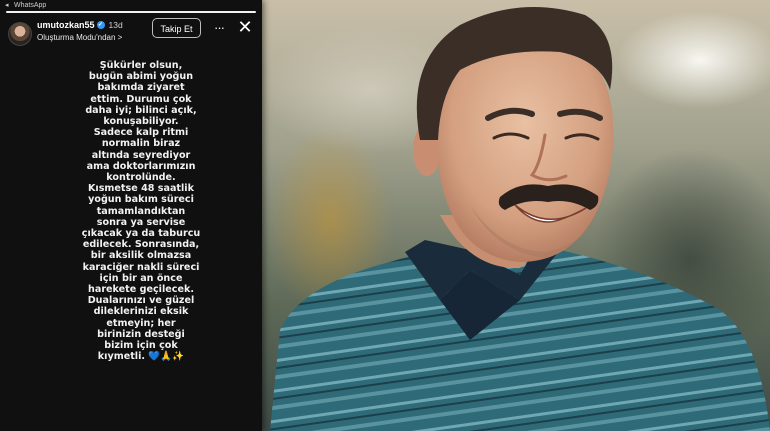 This screenshot has height=431, width=770. What do you see at coordinates (141, 245) in the screenshot?
I see `story-text-line: edilecek. Sonrasında,` at bounding box center [141, 245].